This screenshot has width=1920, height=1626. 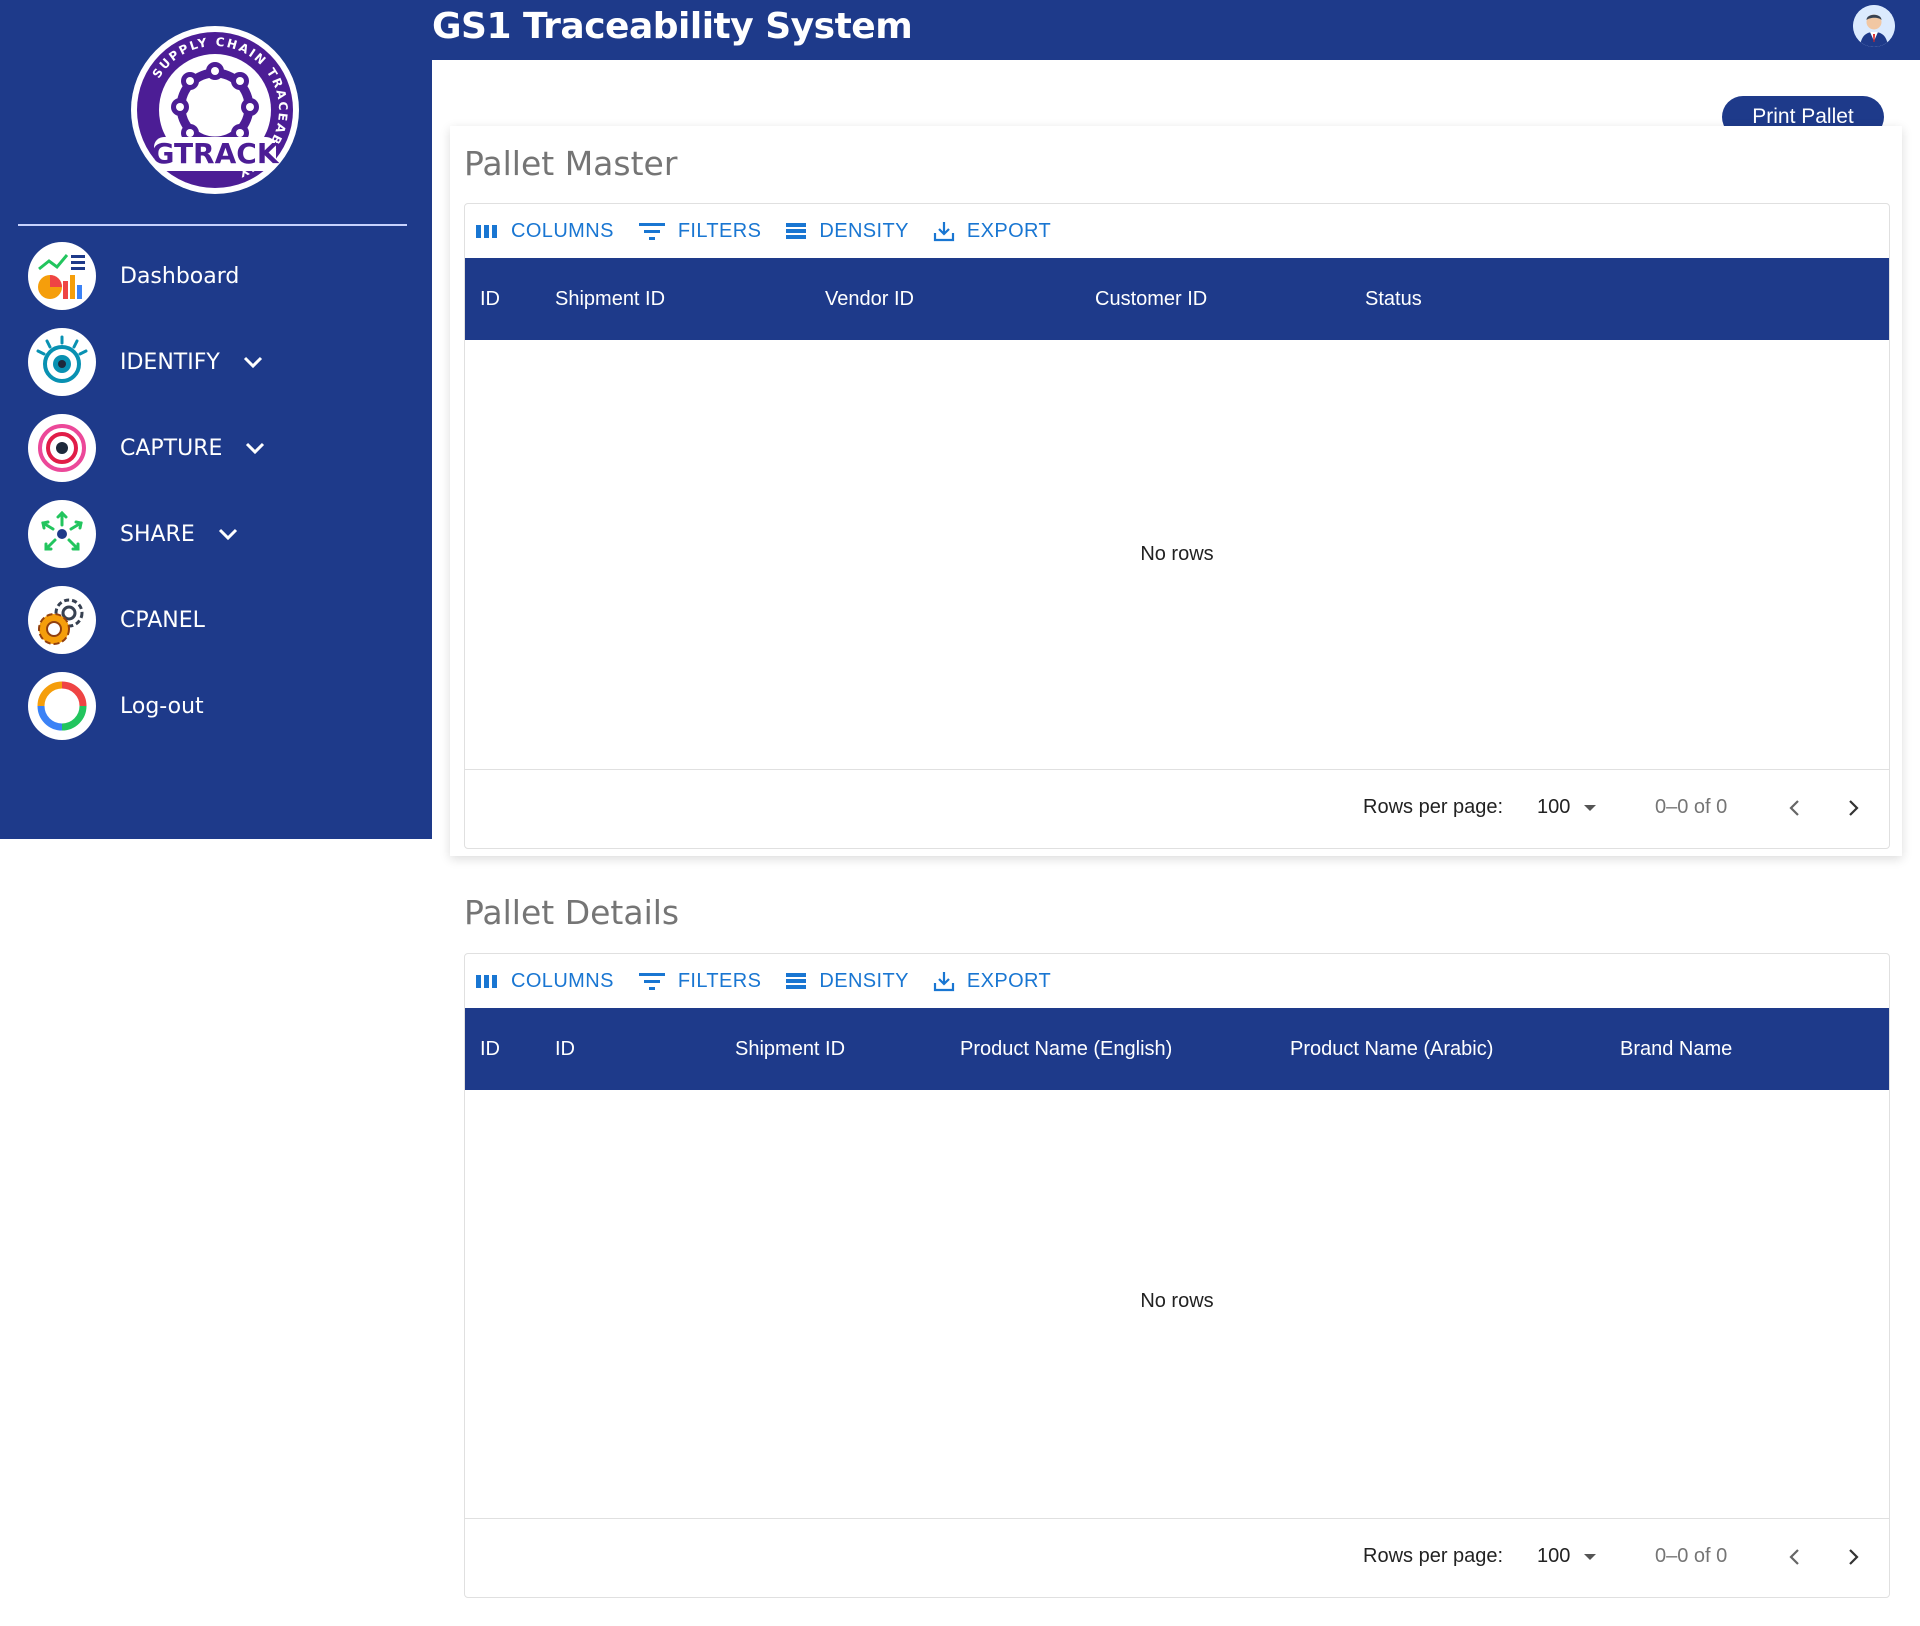 What do you see at coordinates (171, 448) in the screenshot?
I see `sidebar-item-label: CAPTURE` at bounding box center [171, 448].